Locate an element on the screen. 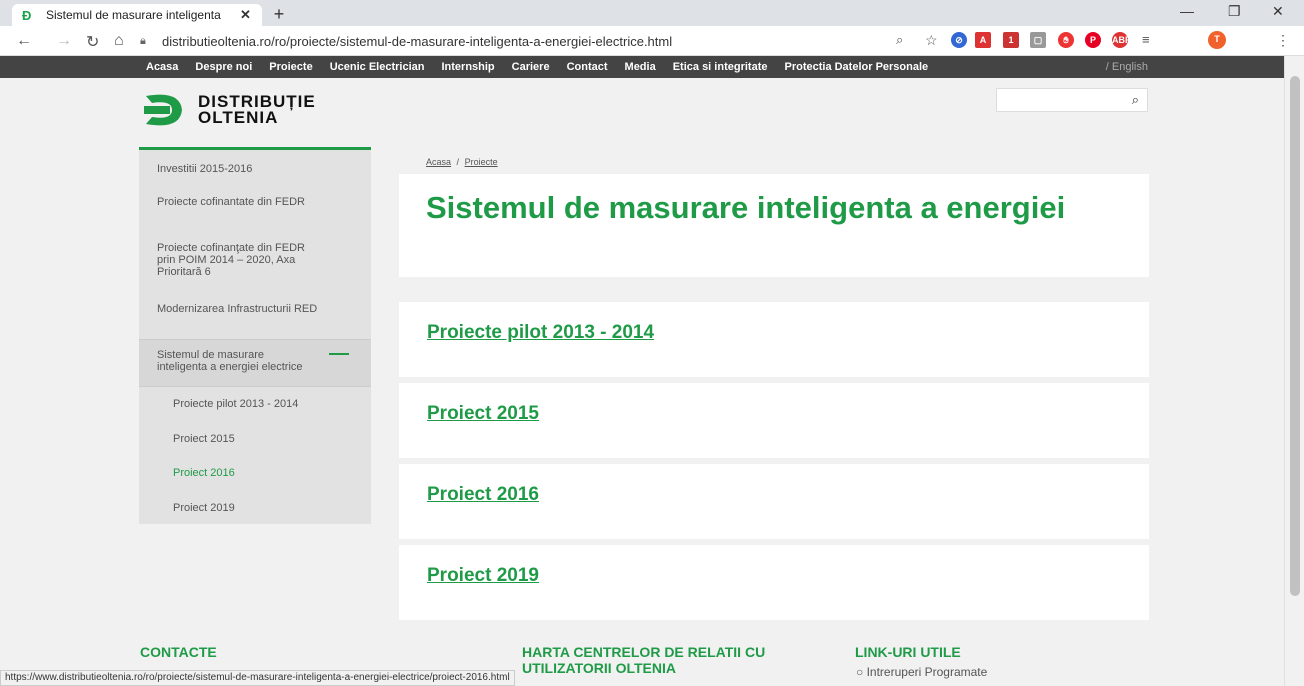  project-card: Proiect 2019 is located at coordinates (774, 582).